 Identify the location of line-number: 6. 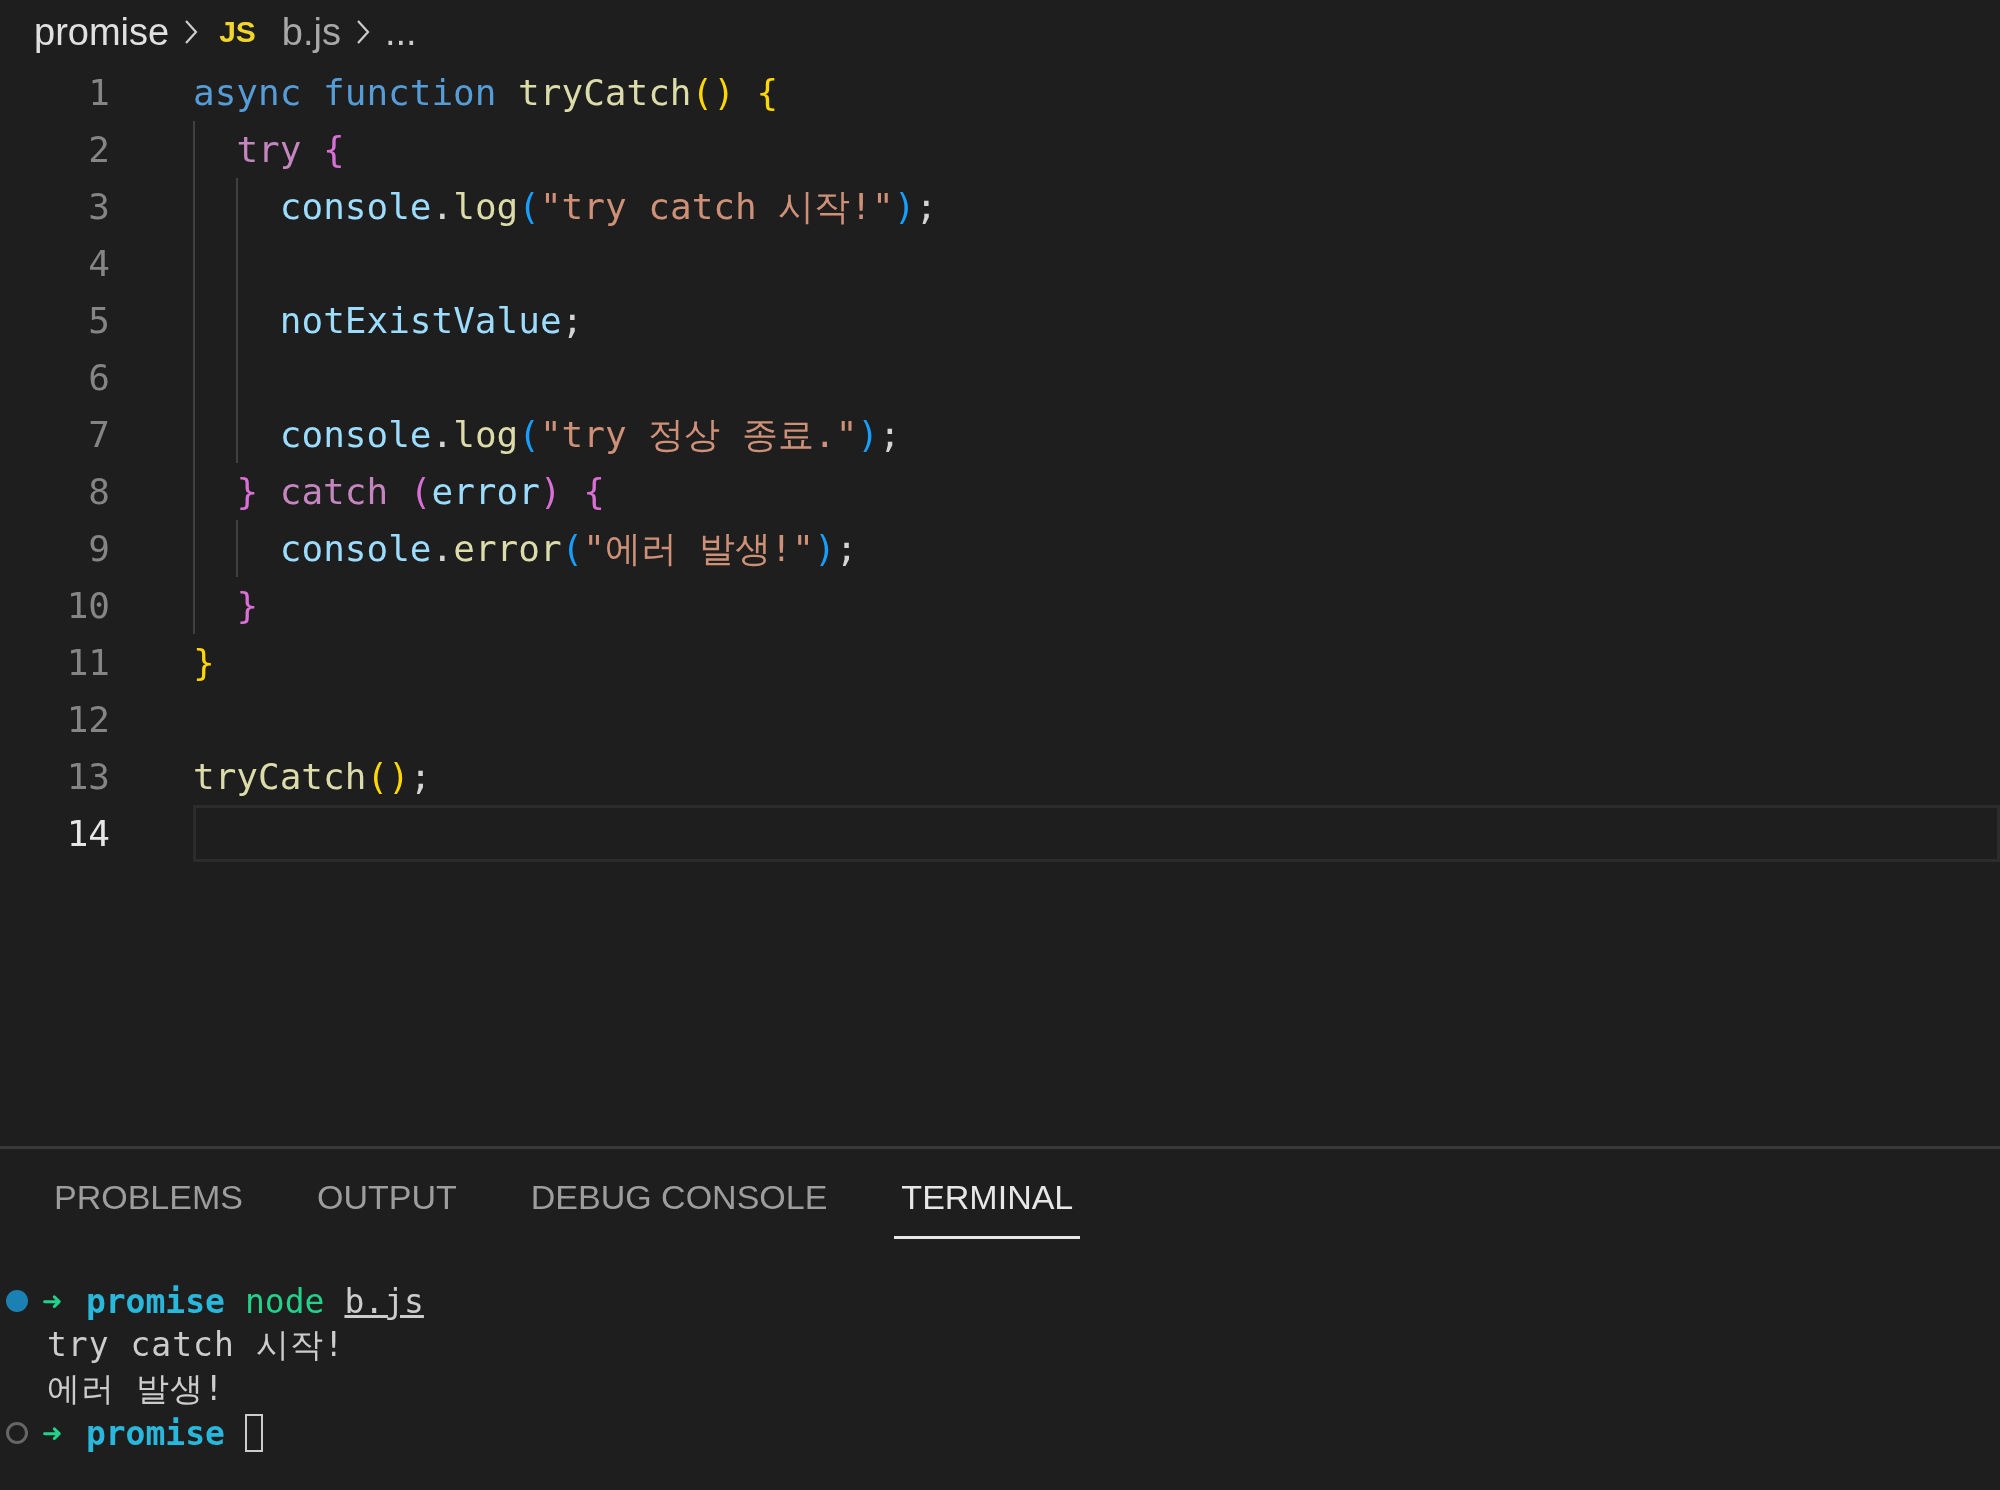
(98, 377).